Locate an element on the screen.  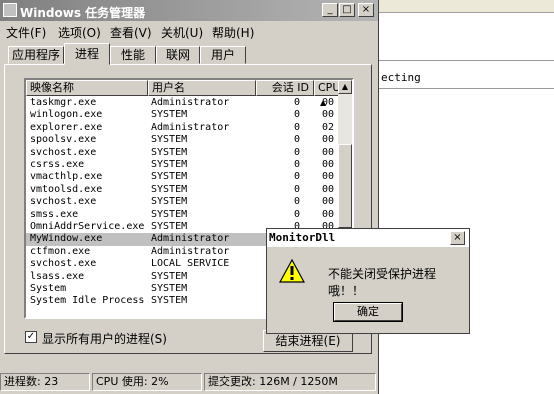
process-name-cell: ctfmon.exe is located at coordinates (60, 251).